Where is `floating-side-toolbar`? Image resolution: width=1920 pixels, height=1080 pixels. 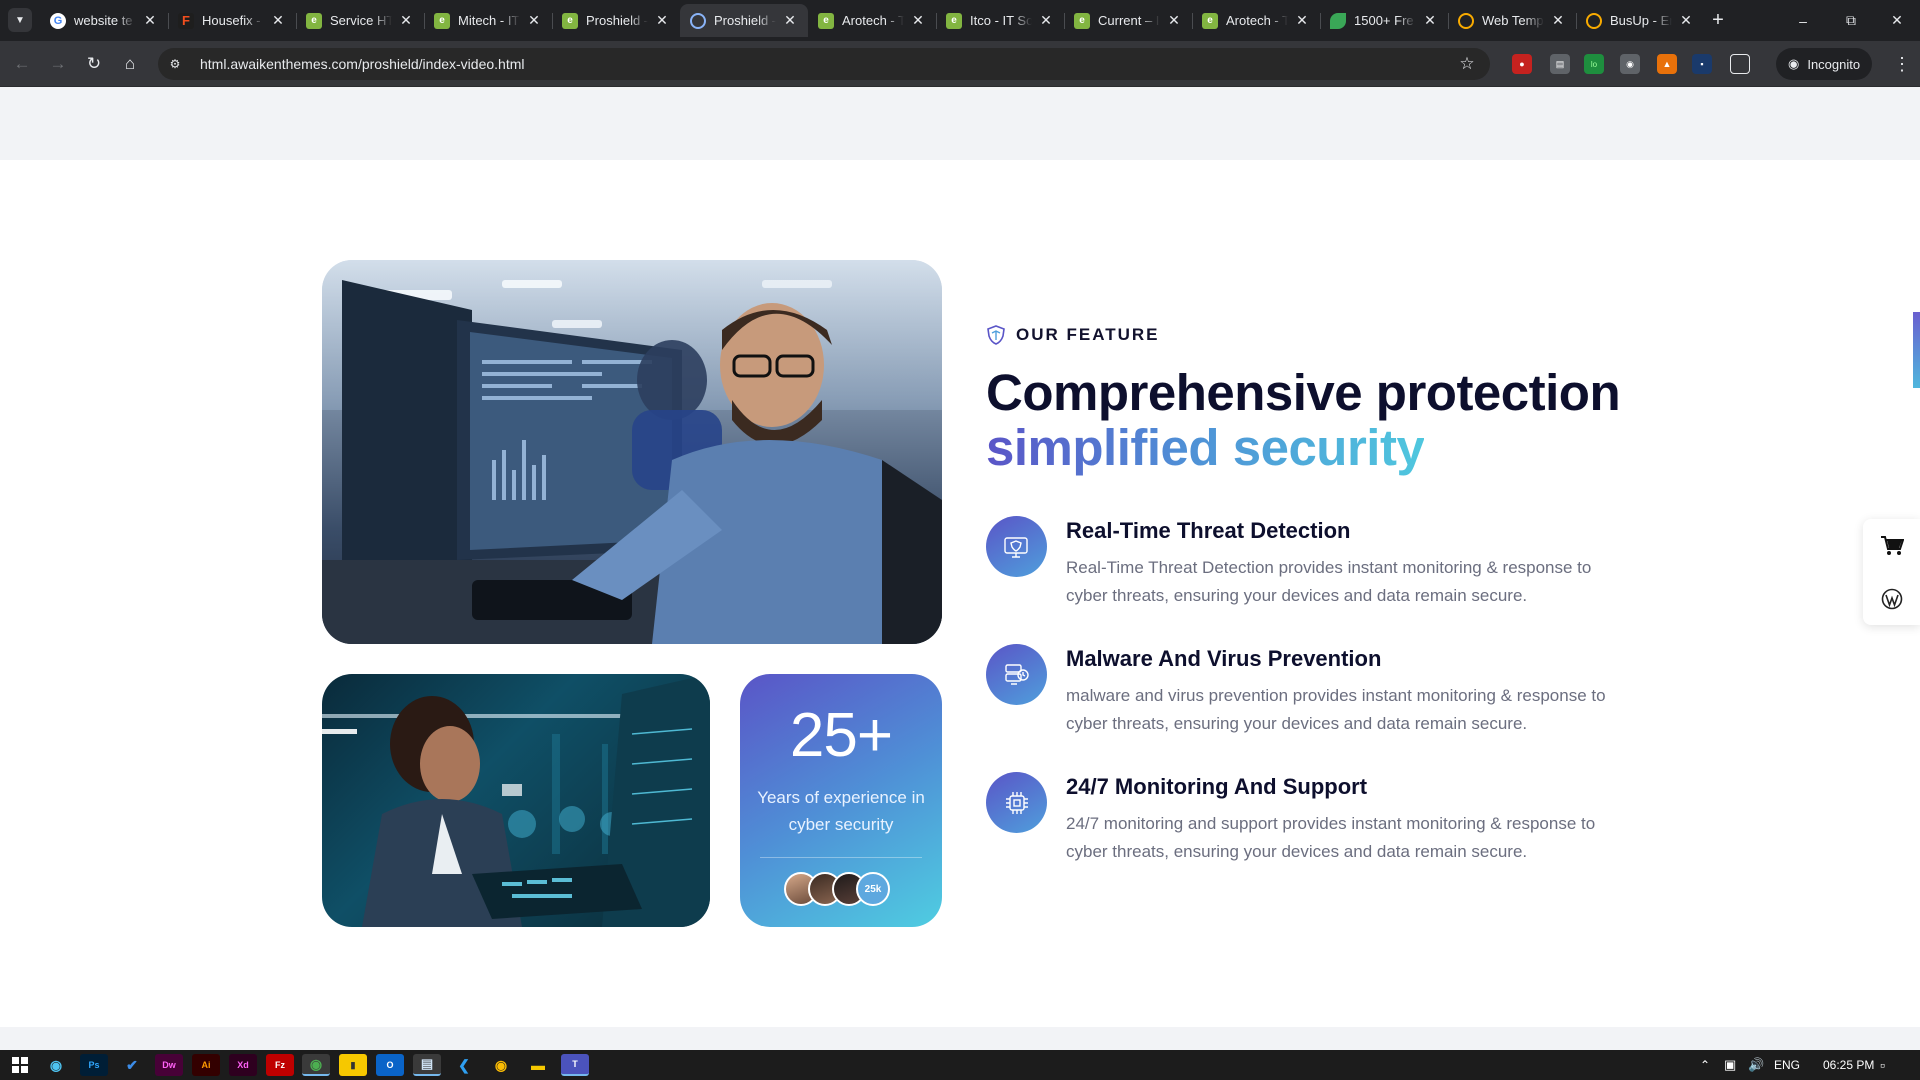
floating-side-toolbar is located at coordinates (1891, 572).